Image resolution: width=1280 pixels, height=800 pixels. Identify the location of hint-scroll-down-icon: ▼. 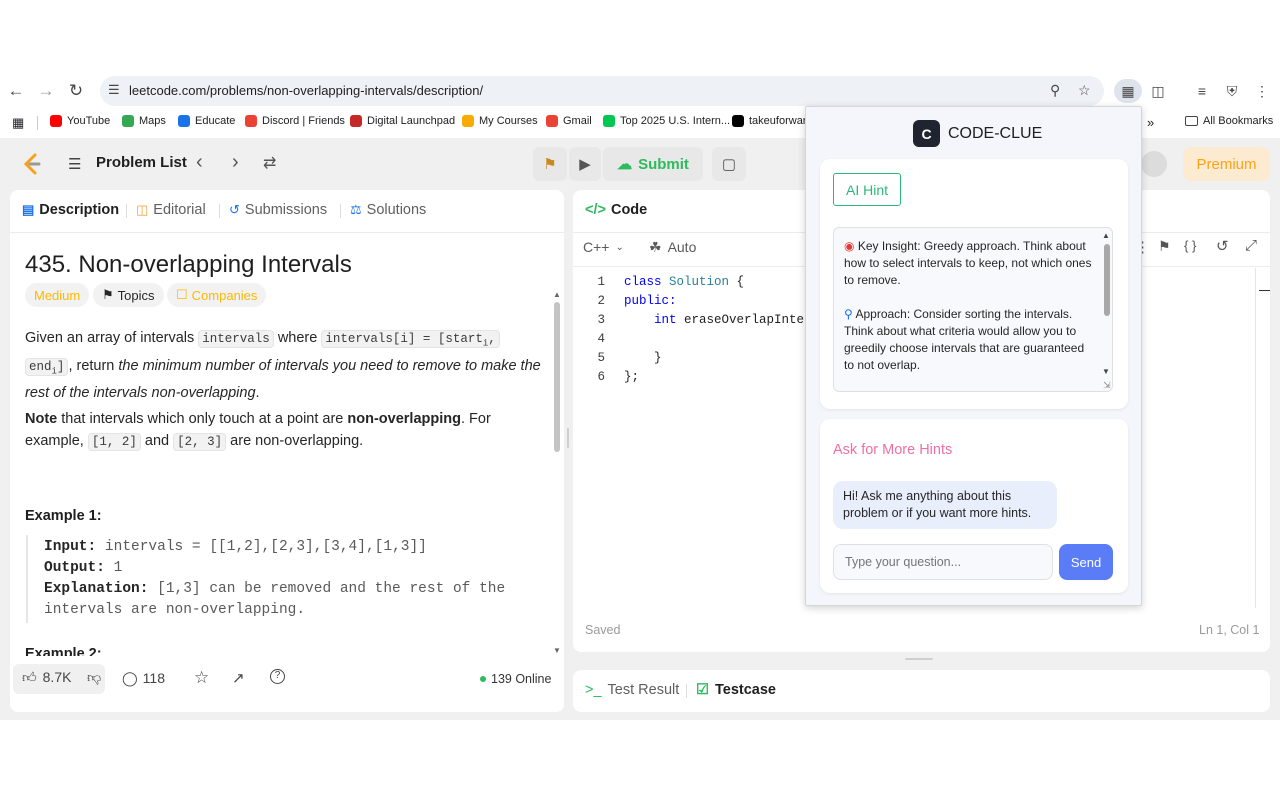
(1106, 371).